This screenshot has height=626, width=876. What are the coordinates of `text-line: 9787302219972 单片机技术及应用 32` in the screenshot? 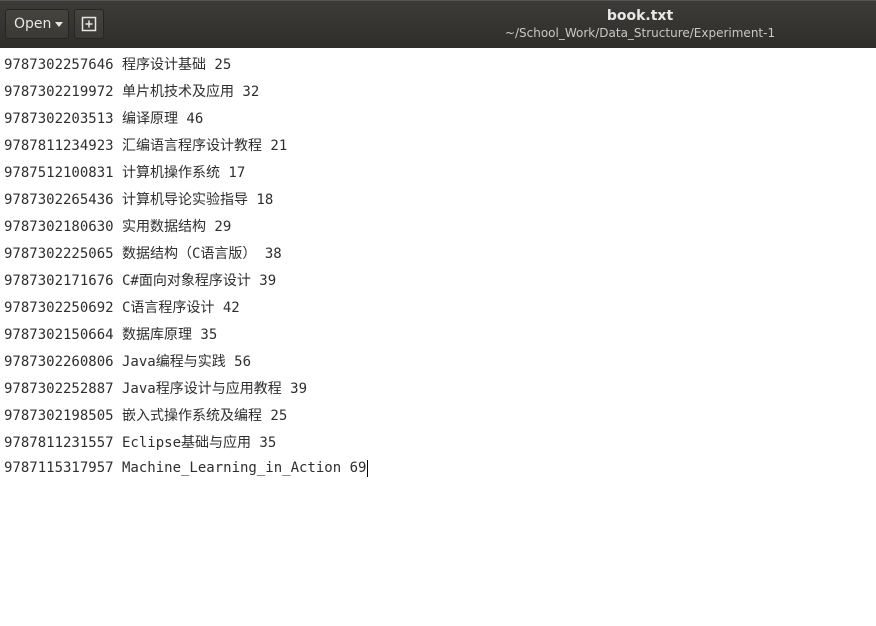 It's located at (440, 92).